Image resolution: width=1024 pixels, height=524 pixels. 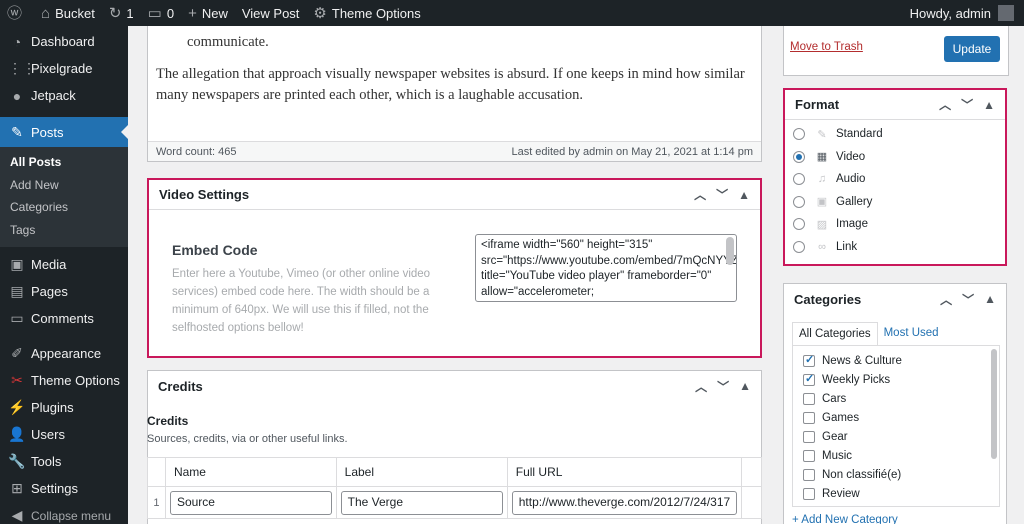 What do you see at coordinates (17, 318) in the screenshot?
I see `comments-icon: ▭` at bounding box center [17, 318].